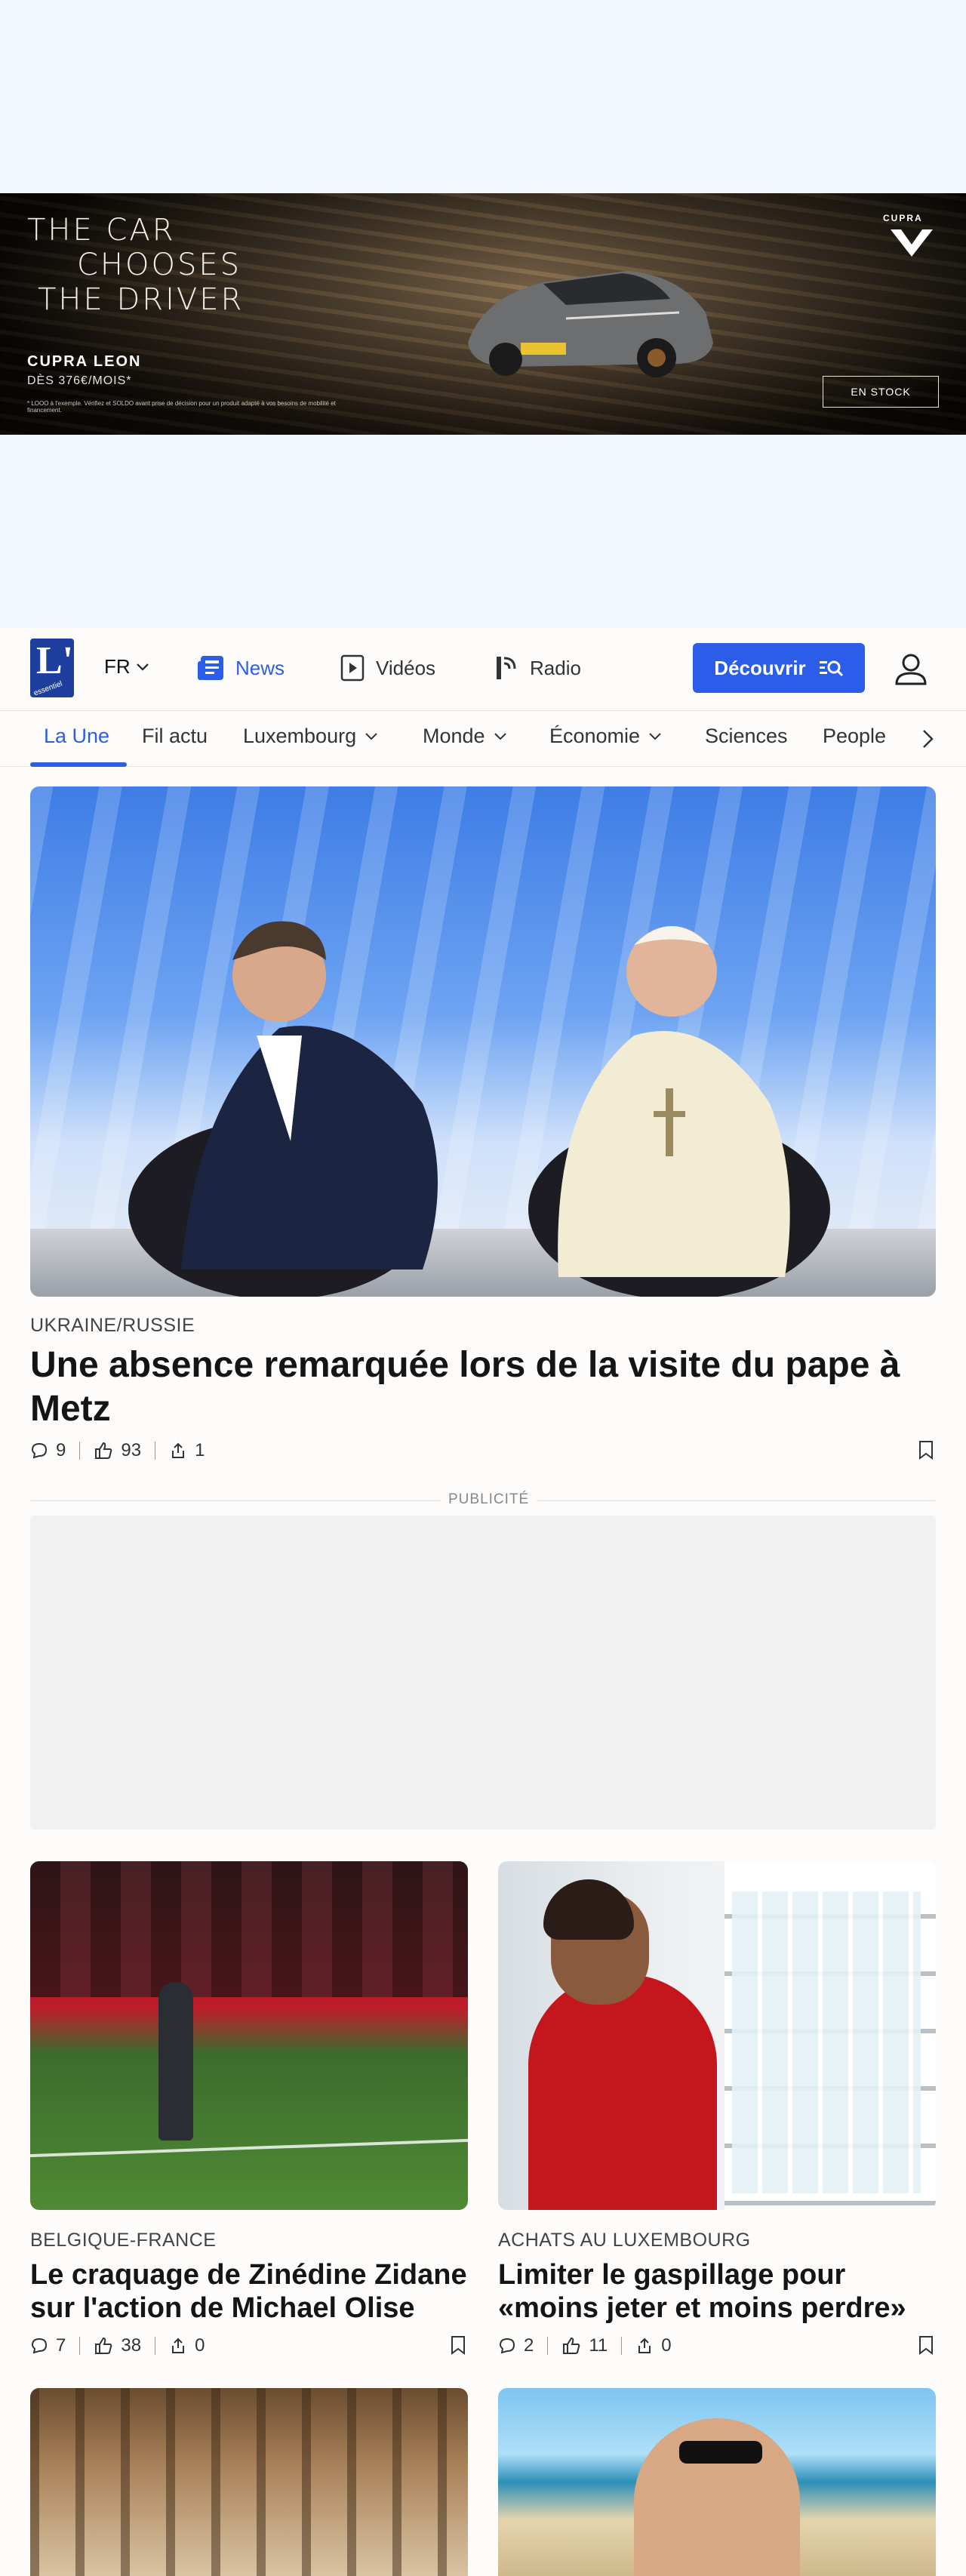 The height and width of the screenshot is (2576, 966). What do you see at coordinates (537, 668) in the screenshot?
I see `nav-radio: Radio` at bounding box center [537, 668].